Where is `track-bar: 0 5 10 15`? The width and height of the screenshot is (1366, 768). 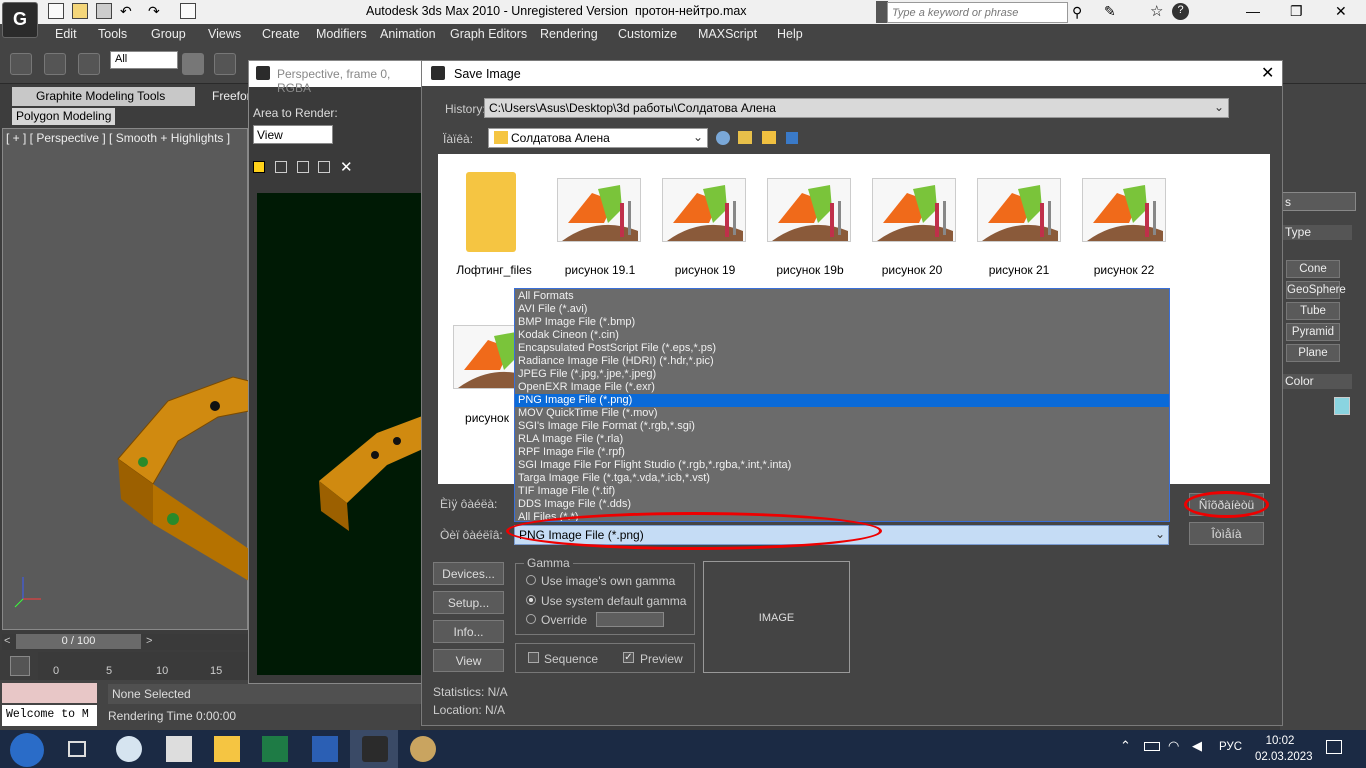
track-bar: 0 5 10 15 is located at coordinates (143, 666).